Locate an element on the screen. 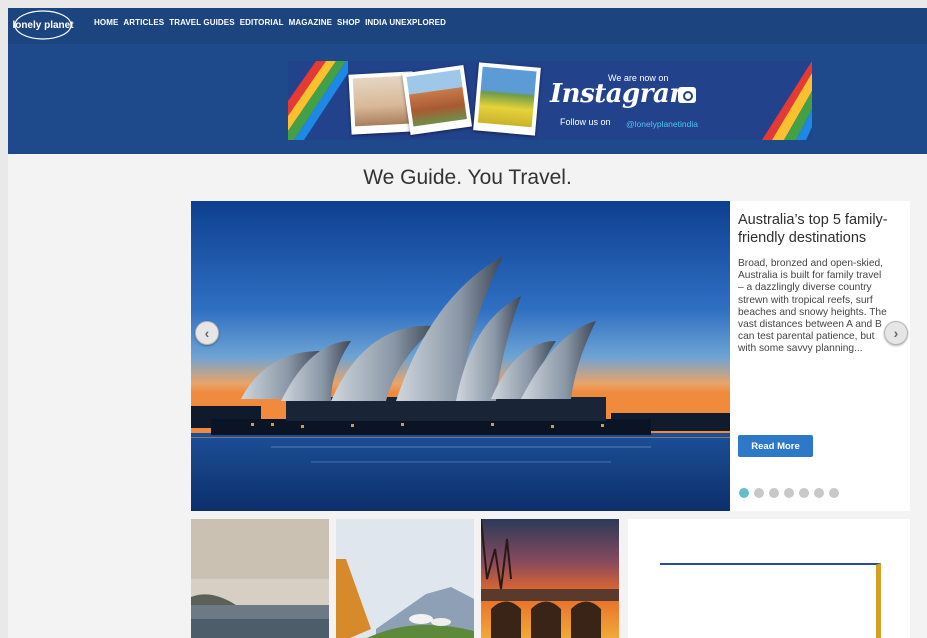 The height and width of the screenshot is (638, 927). camera-icon is located at coordinates (687, 95).